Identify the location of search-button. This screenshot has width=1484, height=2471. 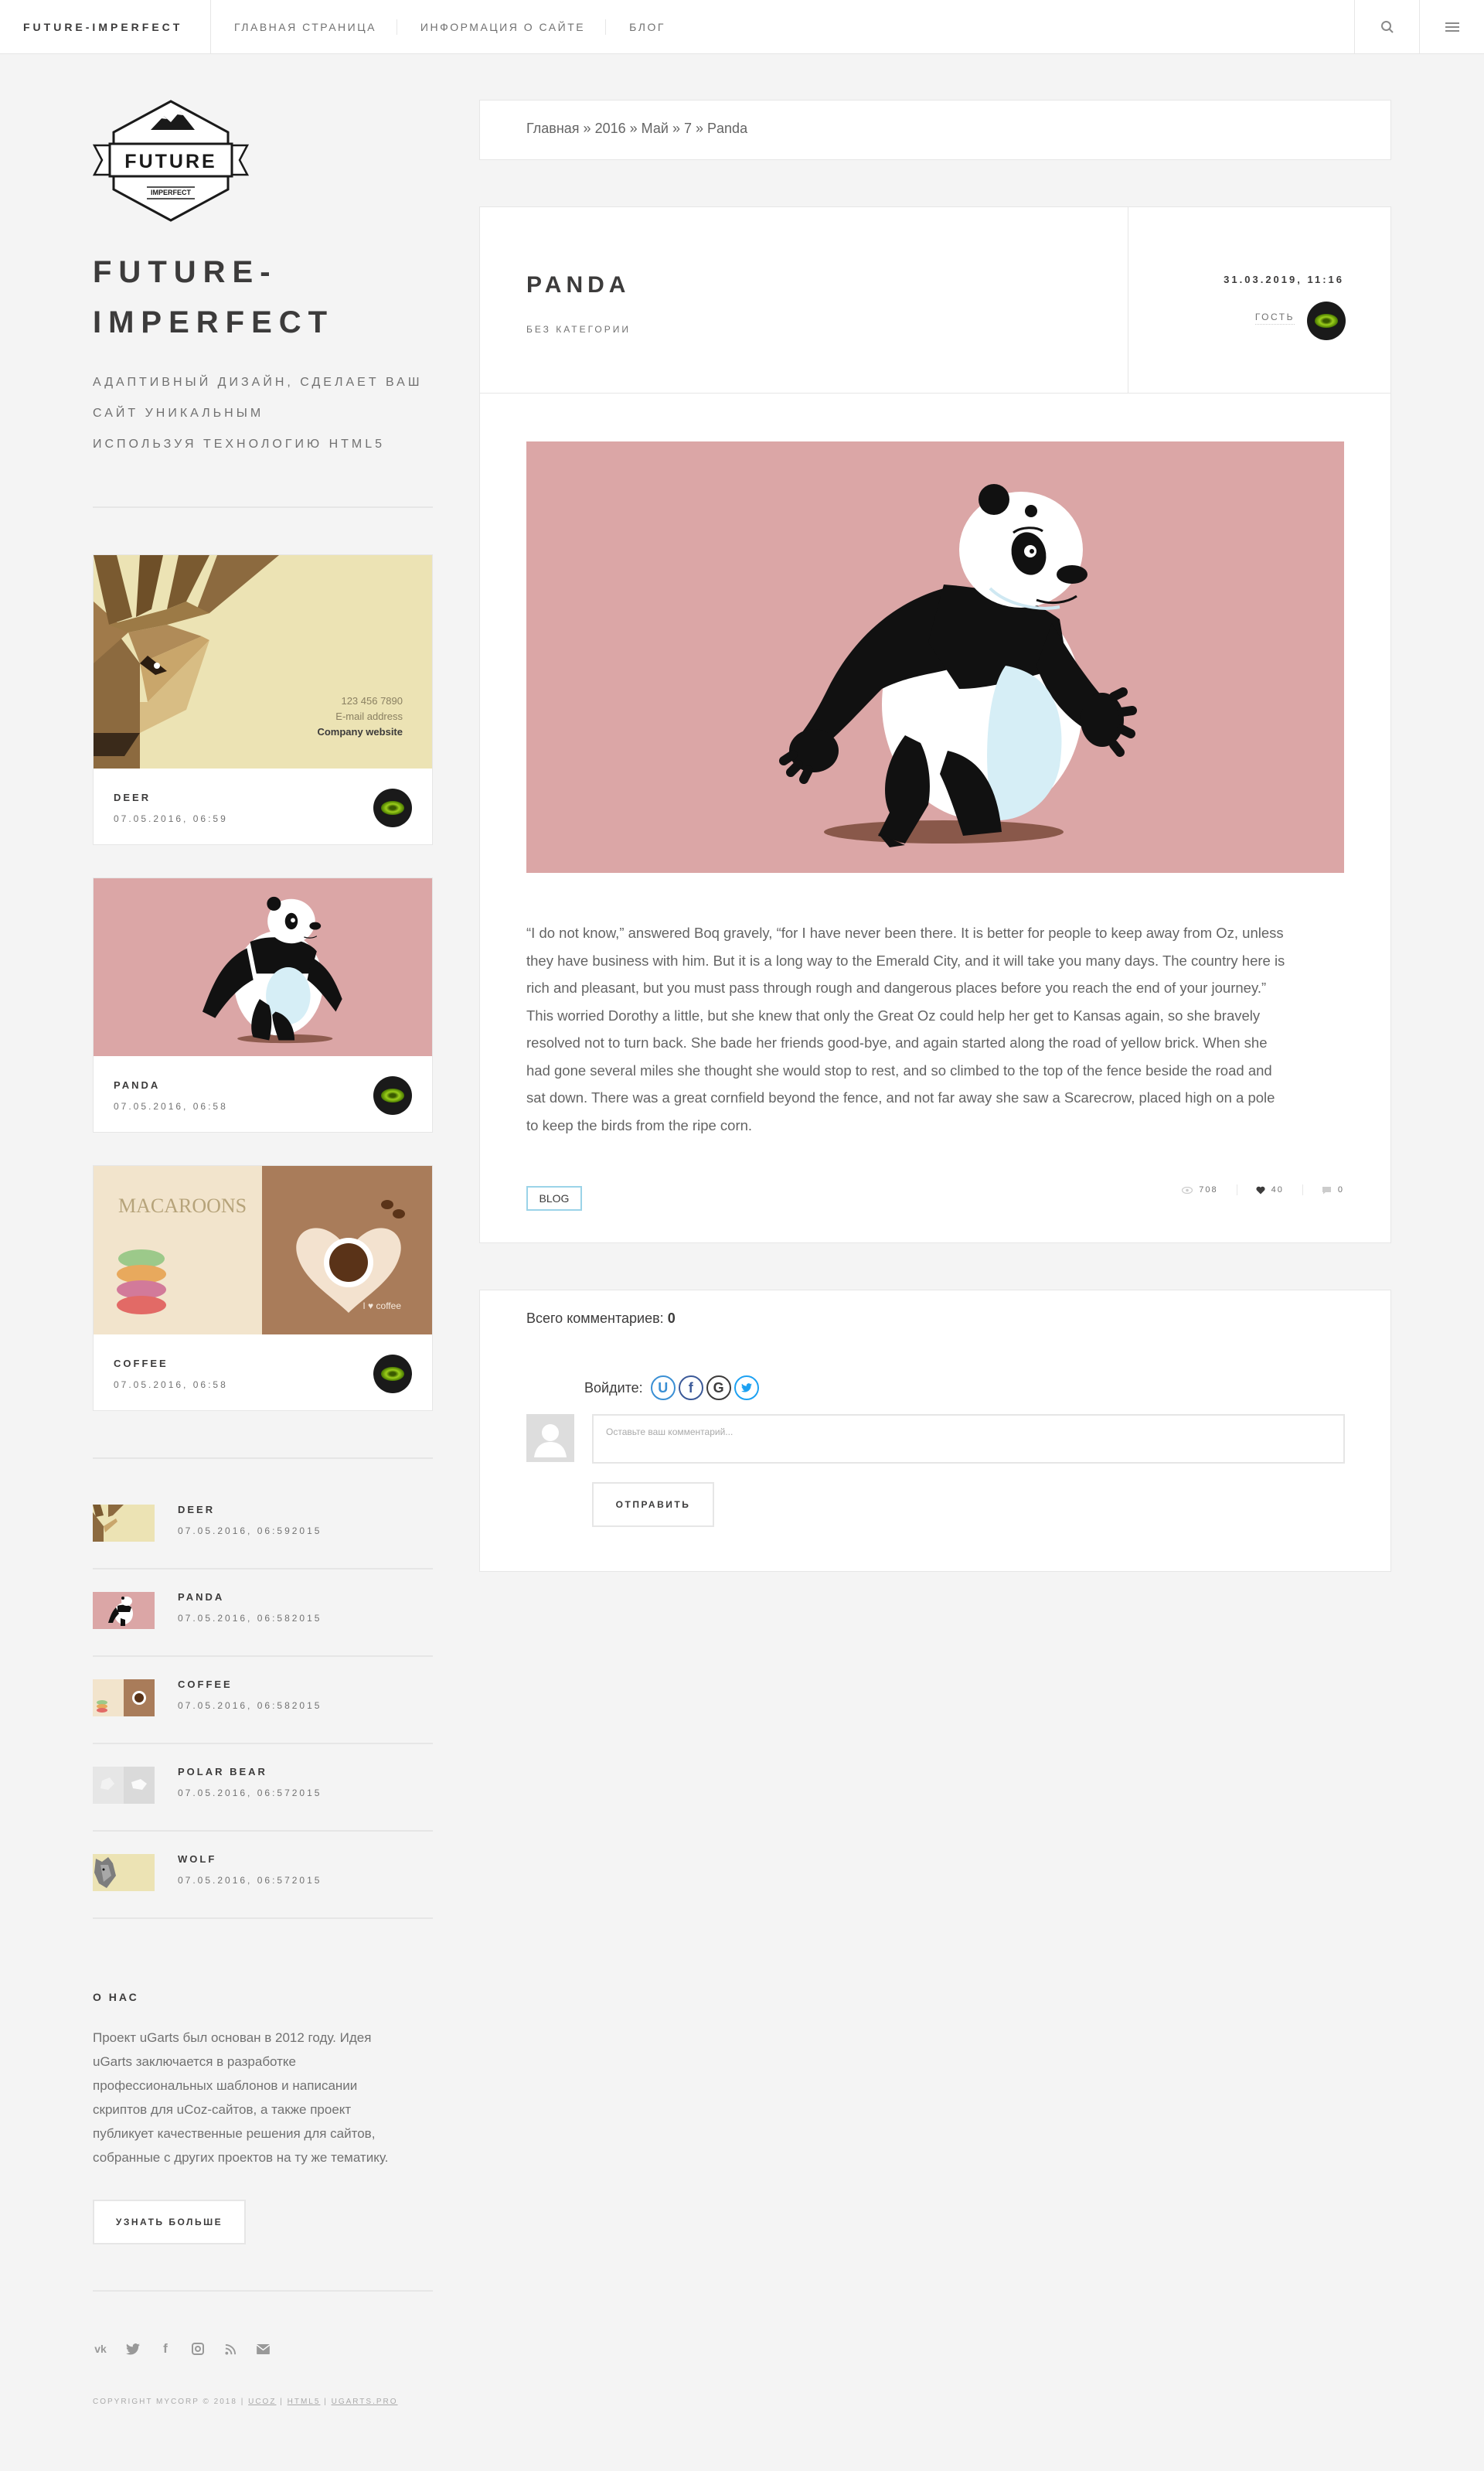
(1386, 27).